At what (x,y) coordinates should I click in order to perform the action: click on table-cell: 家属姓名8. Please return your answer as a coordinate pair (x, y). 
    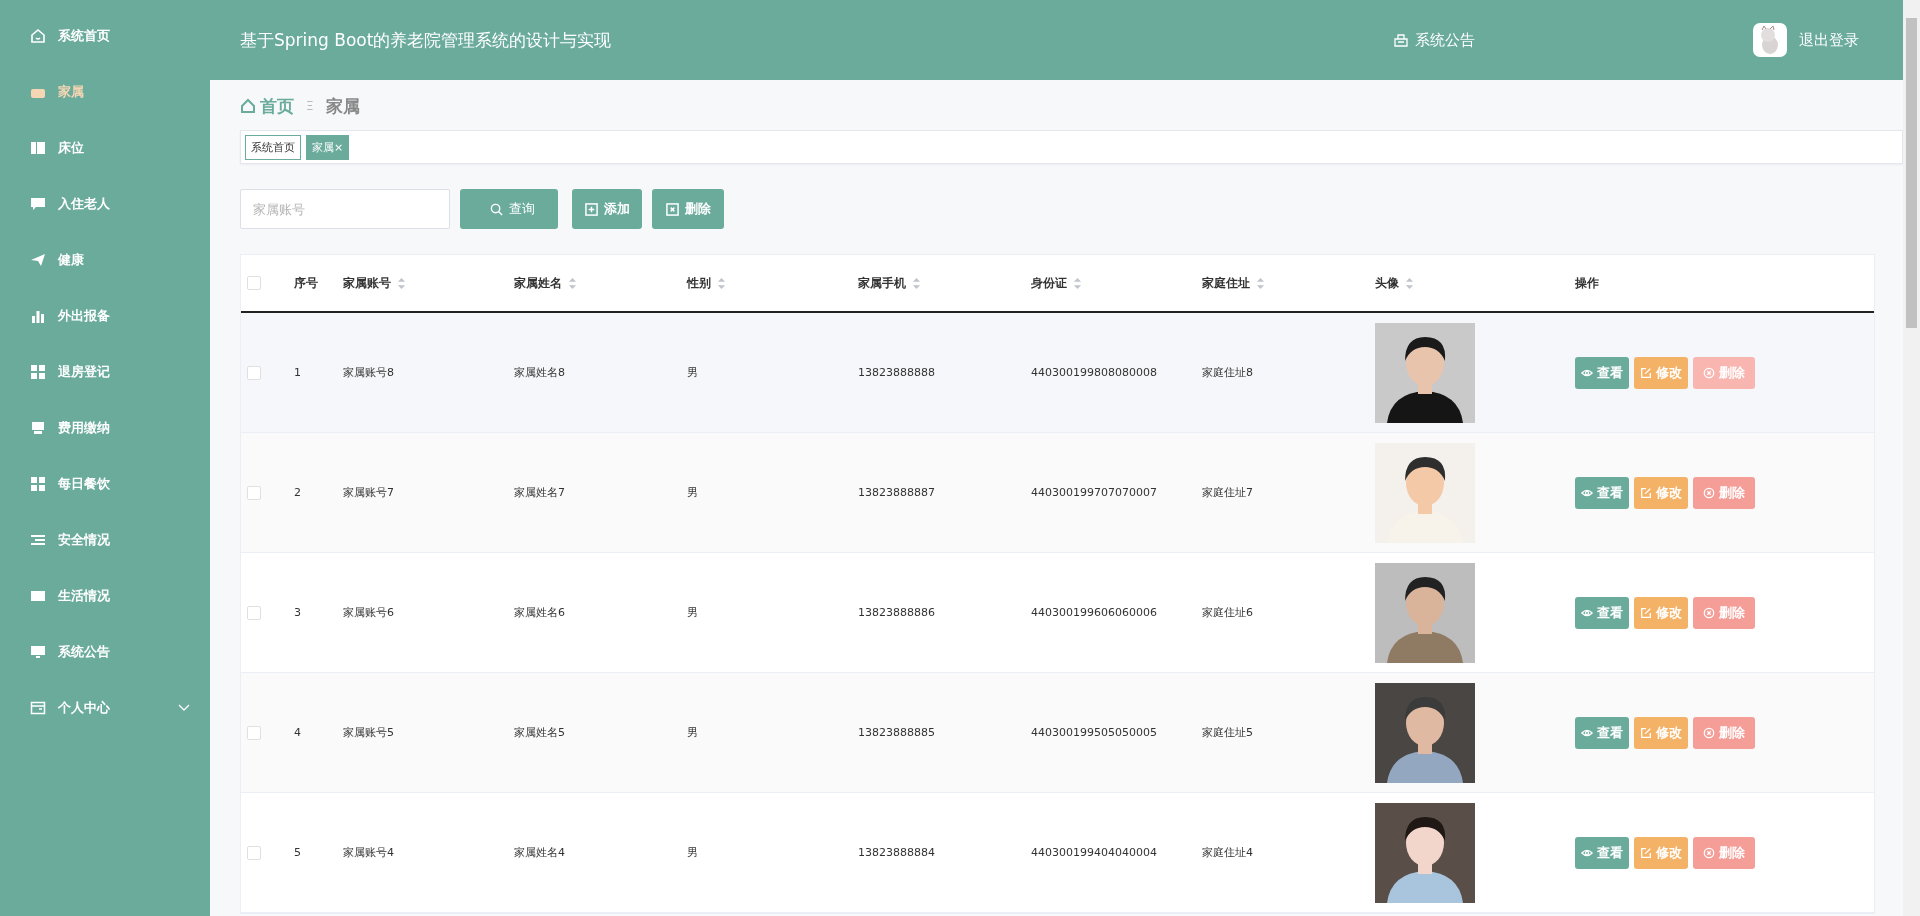
    Looking at the image, I should click on (539, 372).